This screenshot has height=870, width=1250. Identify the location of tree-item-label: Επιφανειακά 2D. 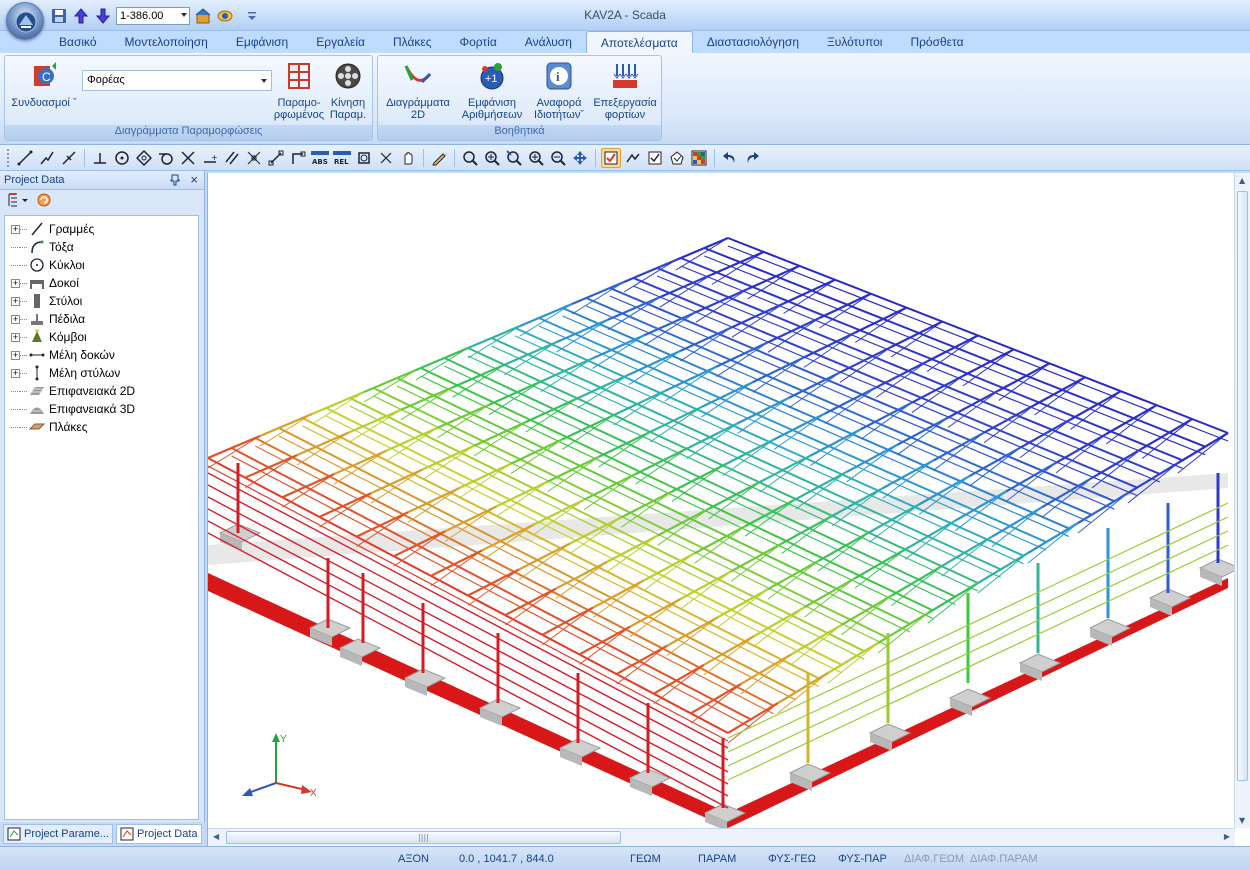
(92, 391).